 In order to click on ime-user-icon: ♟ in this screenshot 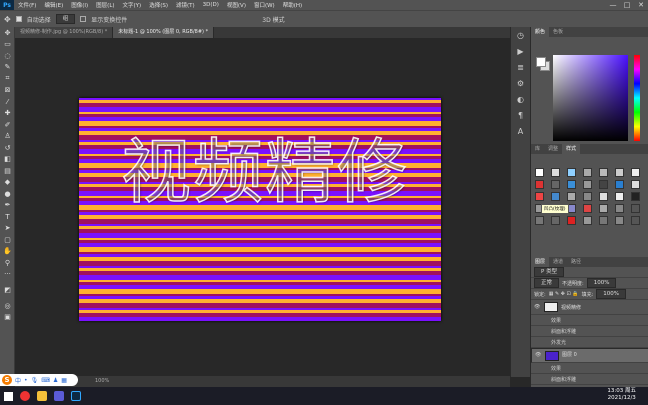, I will do `click(55, 380)`.